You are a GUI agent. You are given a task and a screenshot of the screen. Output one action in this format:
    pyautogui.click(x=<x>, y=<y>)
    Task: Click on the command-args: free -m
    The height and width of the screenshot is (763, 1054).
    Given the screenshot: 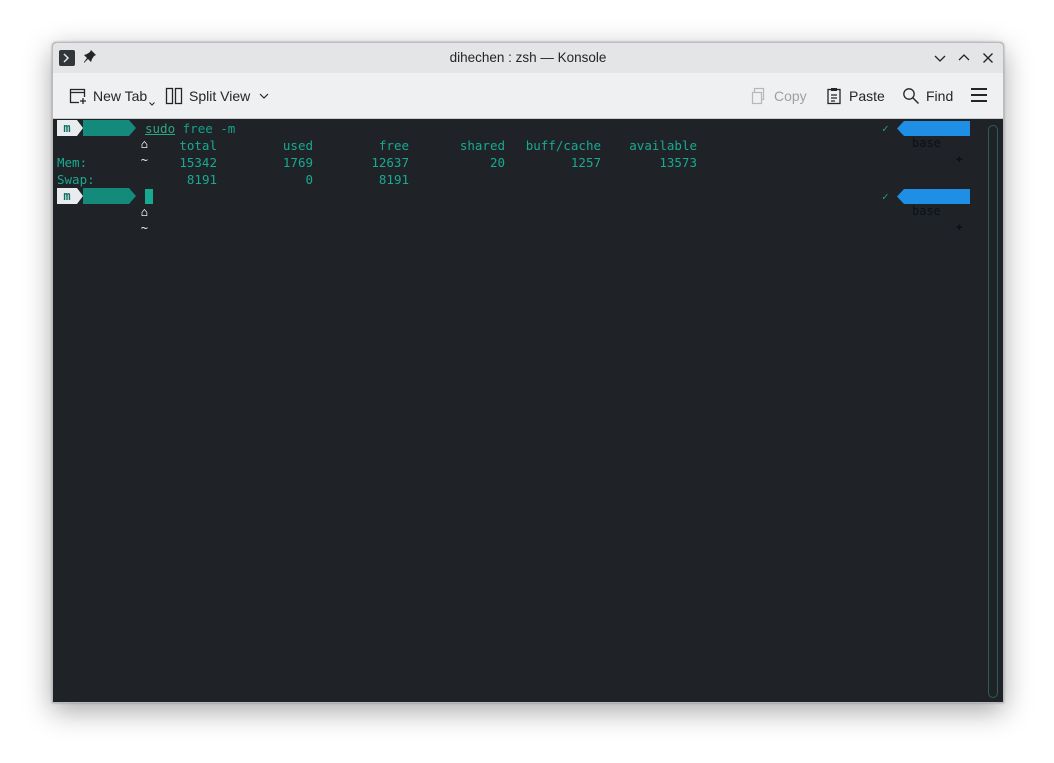 What is the action you would take?
    pyautogui.click(x=209, y=128)
    